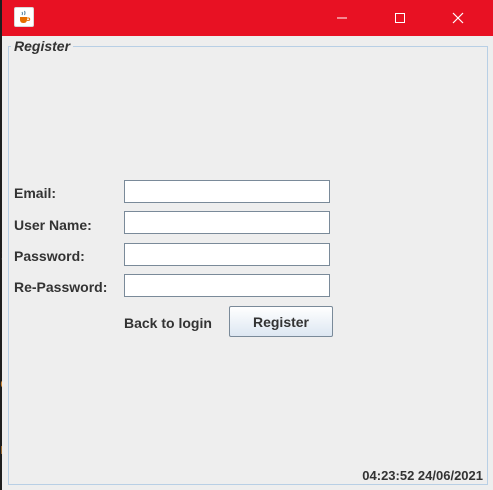 The height and width of the screenshot is (490, 493). What do you see at coordinates (61, 287) in the screenshot?
I see `repassword-label: Re-Password:` at bounding box center [61, 287].